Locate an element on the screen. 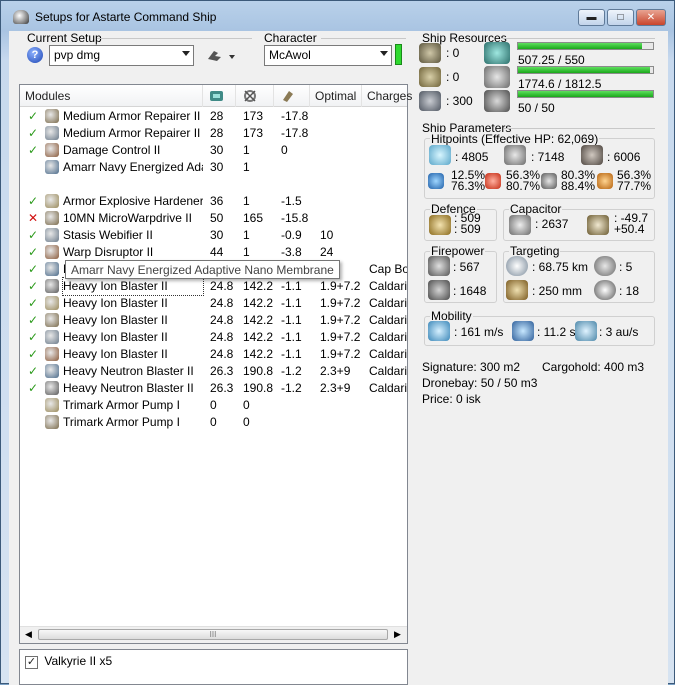  module-row: ✓ Damage Control II 30 1 0 is located at coordinates (213, 150).